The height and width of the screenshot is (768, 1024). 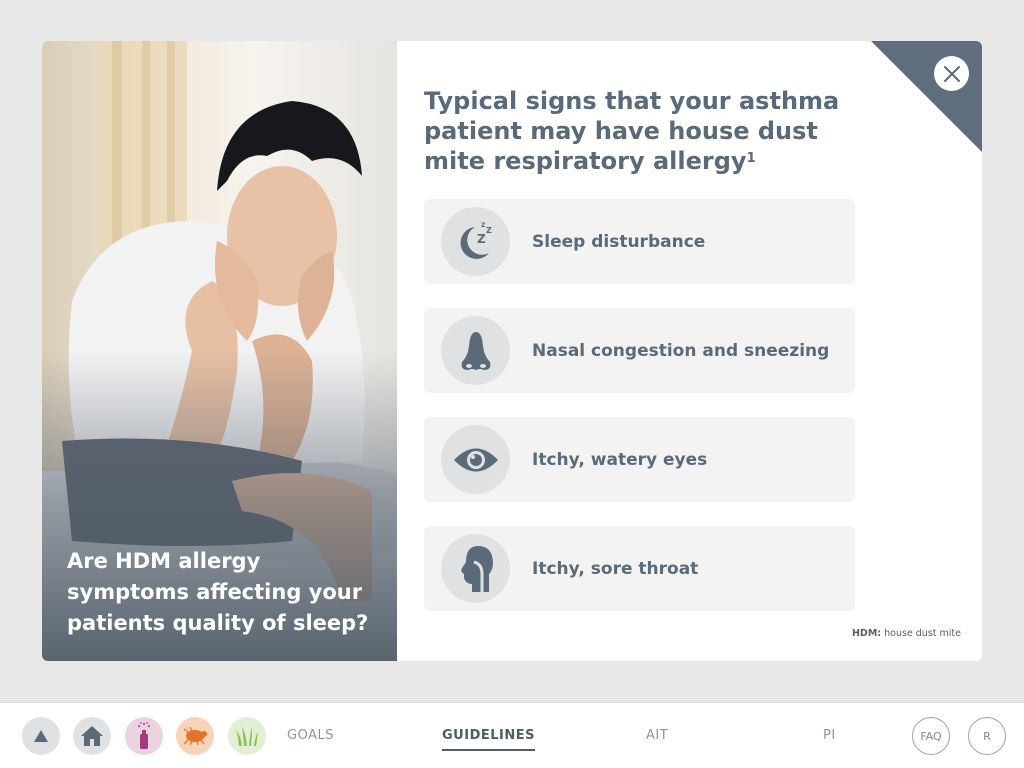 I want to click on footnote: HDM: house dust mite, so click(x=906, y=633).